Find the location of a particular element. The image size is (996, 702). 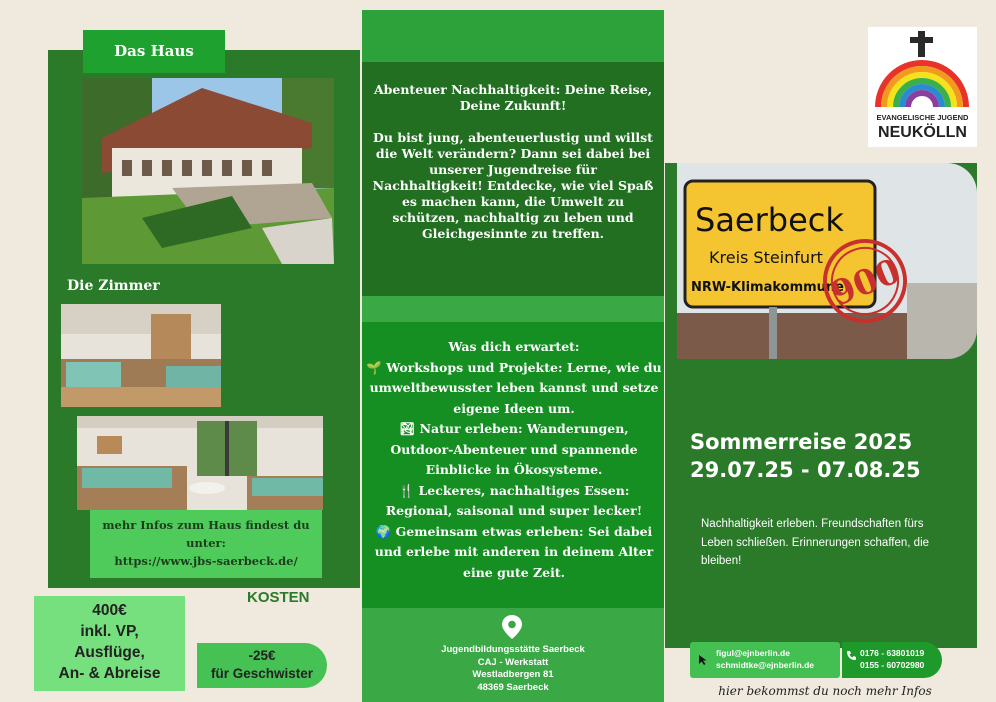

phone-contact-box: 0176 - 63801019 0155 - 60702980 is located at coordinates (892, 660).